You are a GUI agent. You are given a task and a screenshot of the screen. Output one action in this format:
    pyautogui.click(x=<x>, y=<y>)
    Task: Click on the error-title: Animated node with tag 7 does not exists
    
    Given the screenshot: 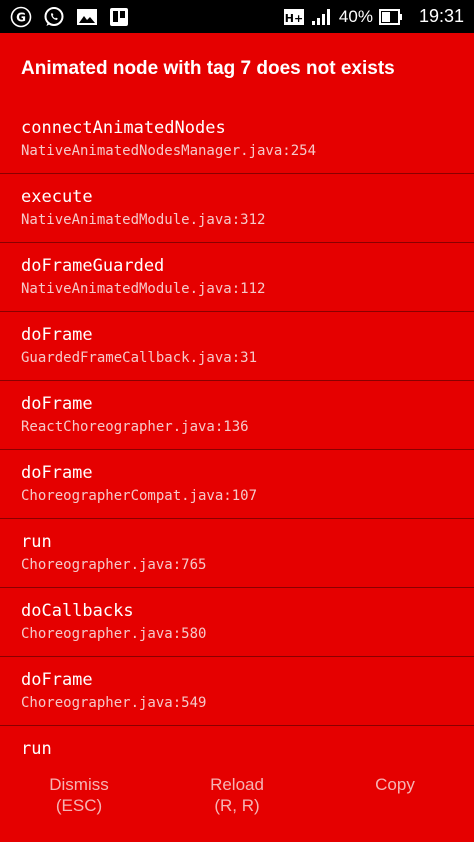 What is the action you would take?
    pyautogui.click(x=208, y=68)
    